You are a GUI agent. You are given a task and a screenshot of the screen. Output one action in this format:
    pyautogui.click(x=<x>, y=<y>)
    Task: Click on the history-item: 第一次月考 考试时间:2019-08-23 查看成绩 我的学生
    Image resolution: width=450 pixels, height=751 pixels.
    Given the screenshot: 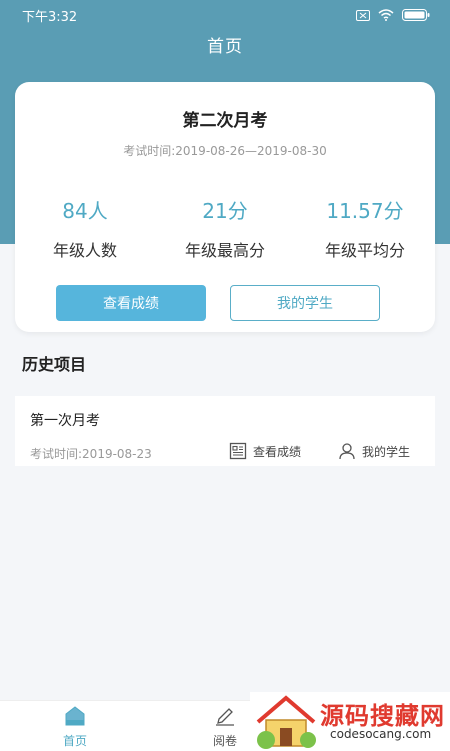 What is the action you would take?
    pyautogui.click(x=225, y=431)
    